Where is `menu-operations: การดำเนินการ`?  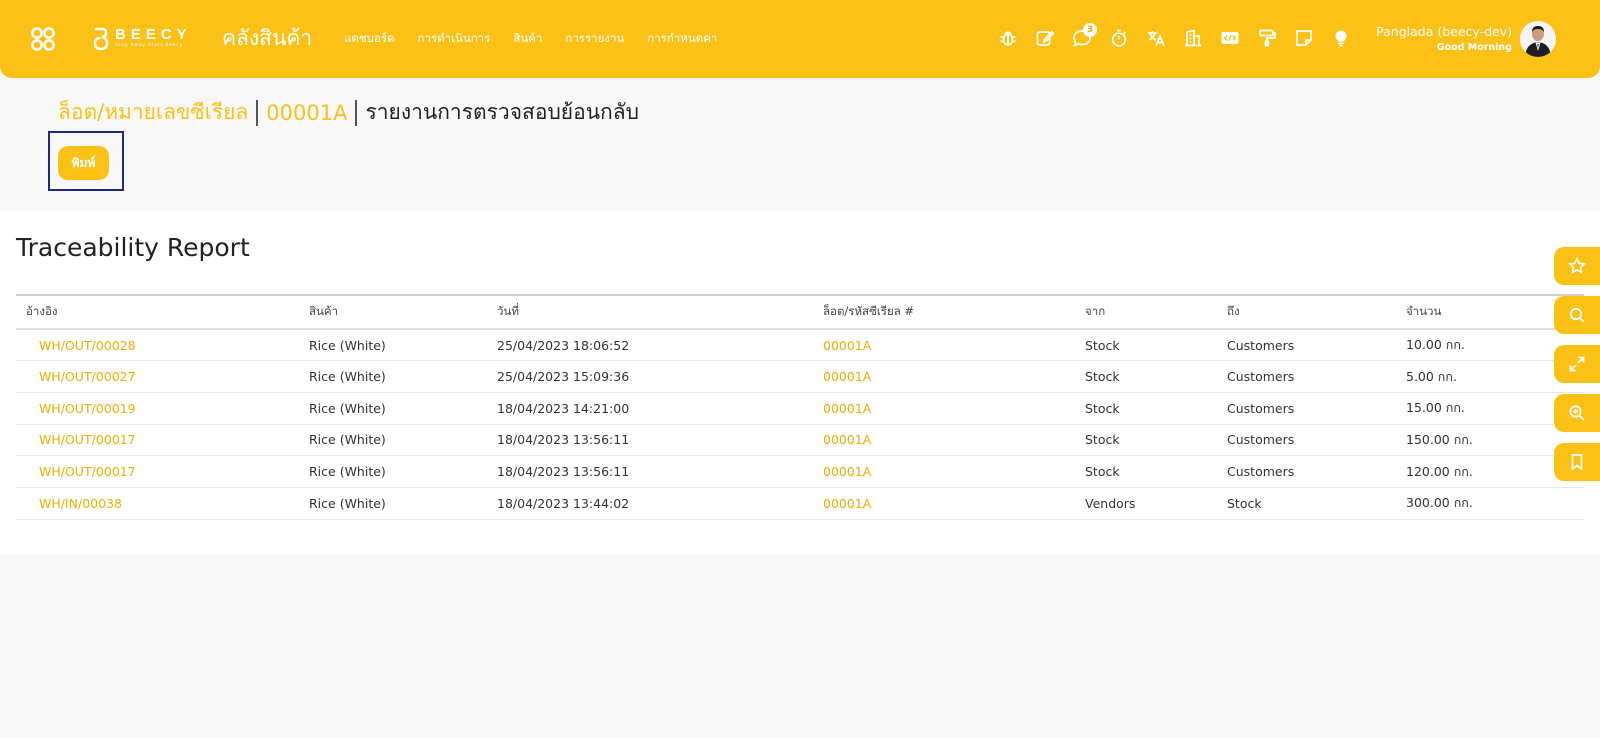 menu-operations: การดำเนินการ is located at coordinates (454, 39).